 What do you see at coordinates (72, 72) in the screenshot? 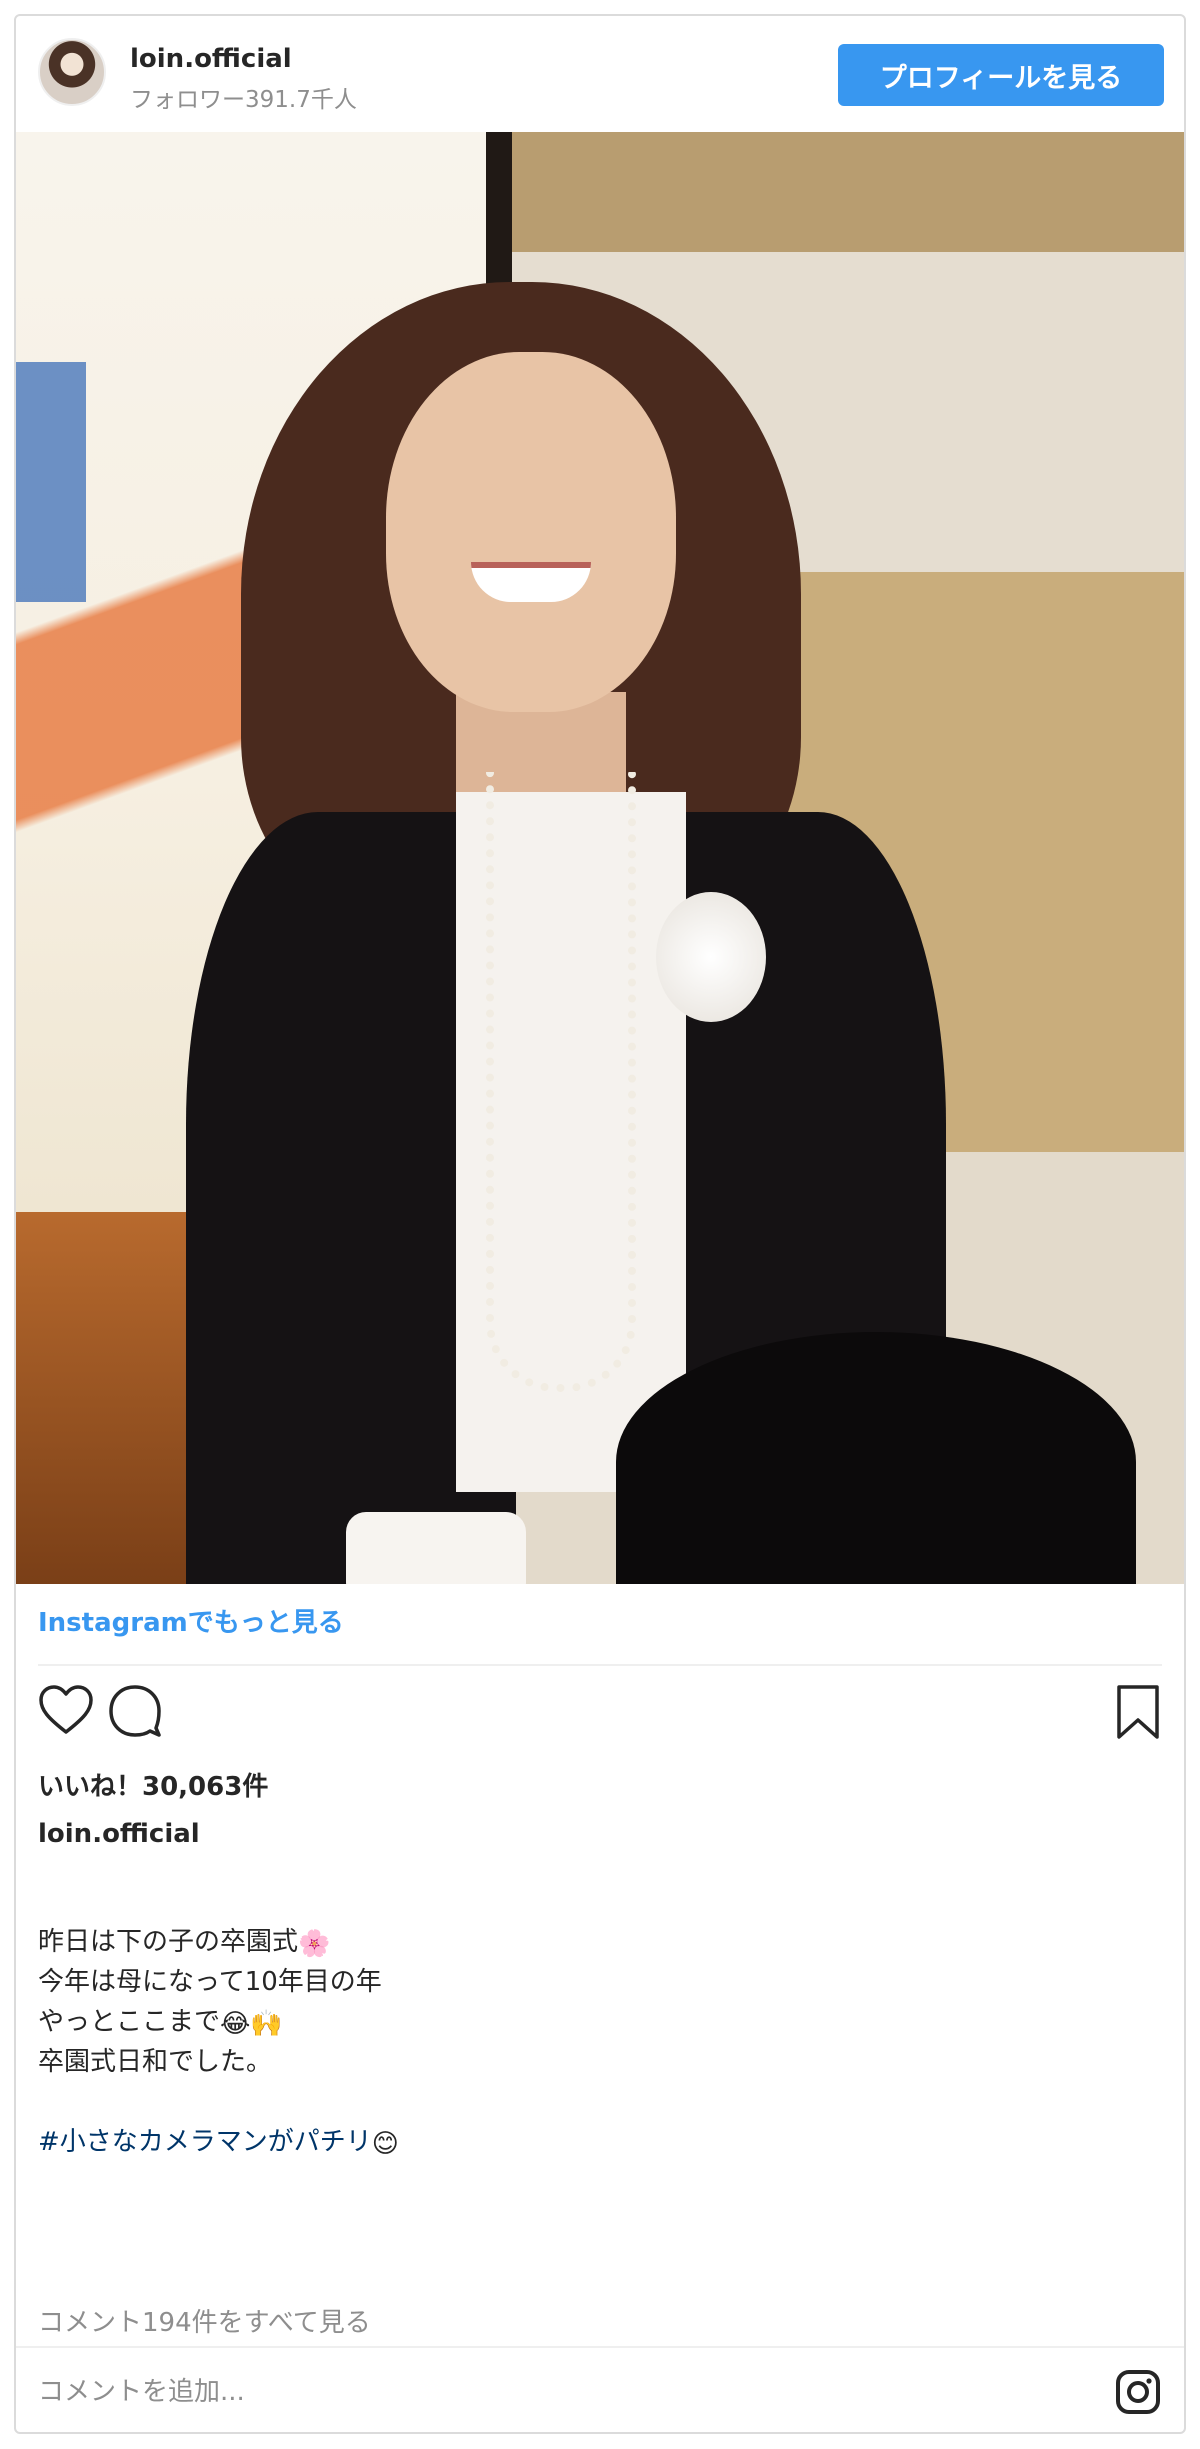
I see `avatar` at bounding box center [72, 72].